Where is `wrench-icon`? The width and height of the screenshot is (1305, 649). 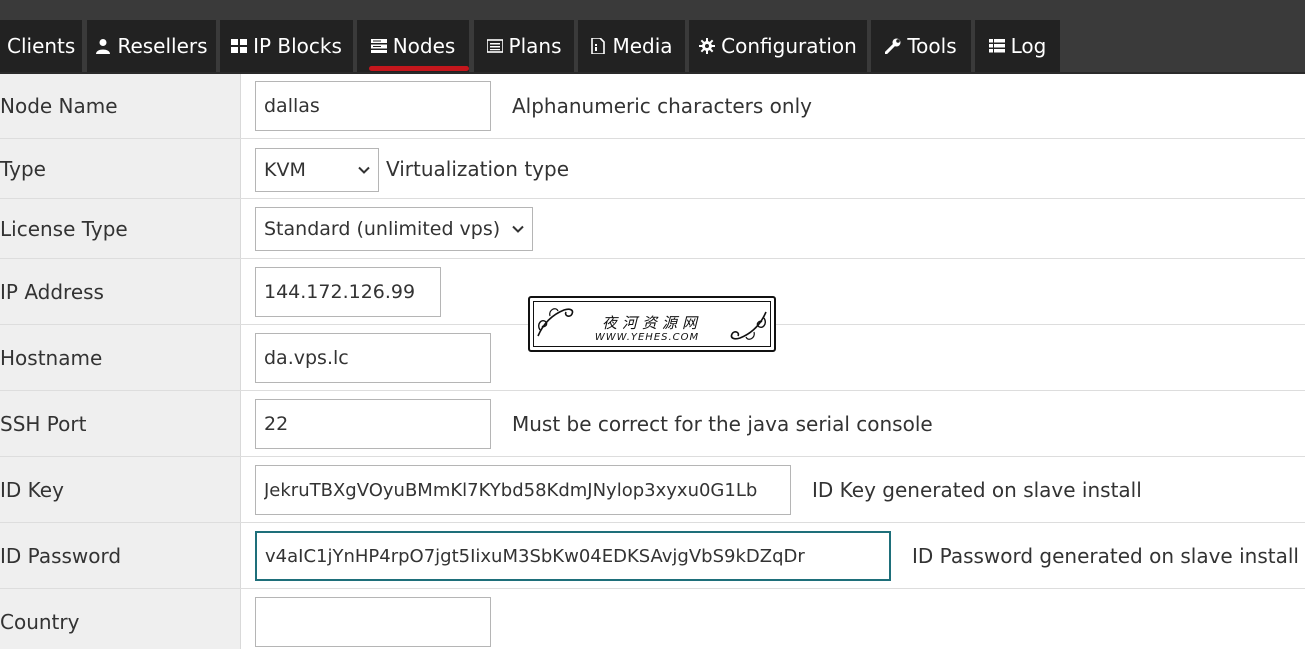 wrench-icon is located at coordinates (893, 46).